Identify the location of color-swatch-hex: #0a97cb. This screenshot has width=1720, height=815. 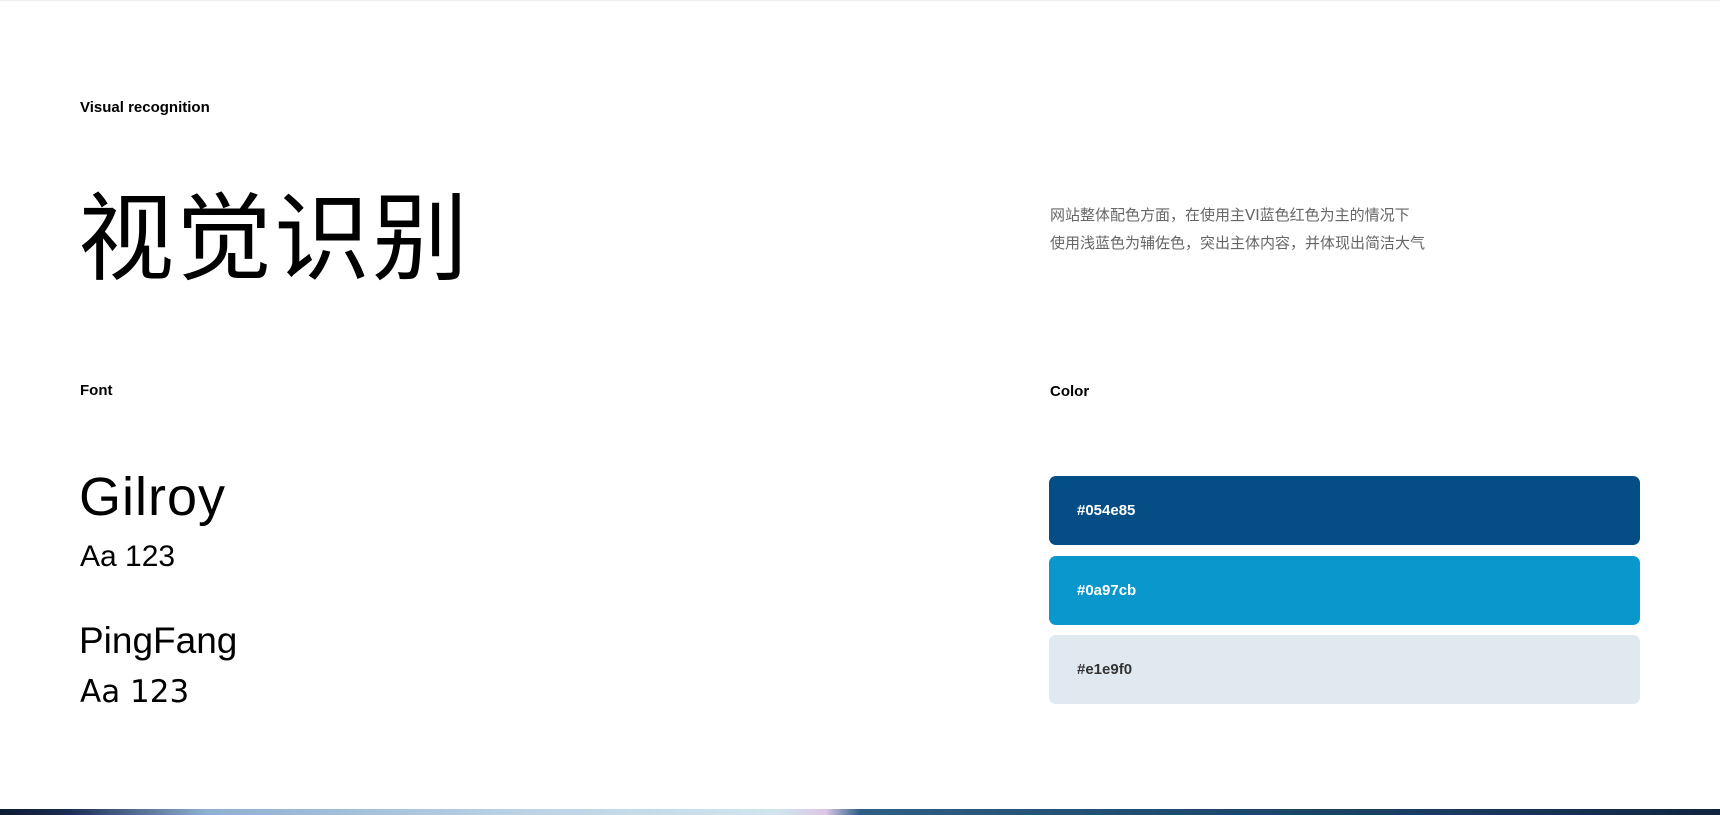
(1107, 590).